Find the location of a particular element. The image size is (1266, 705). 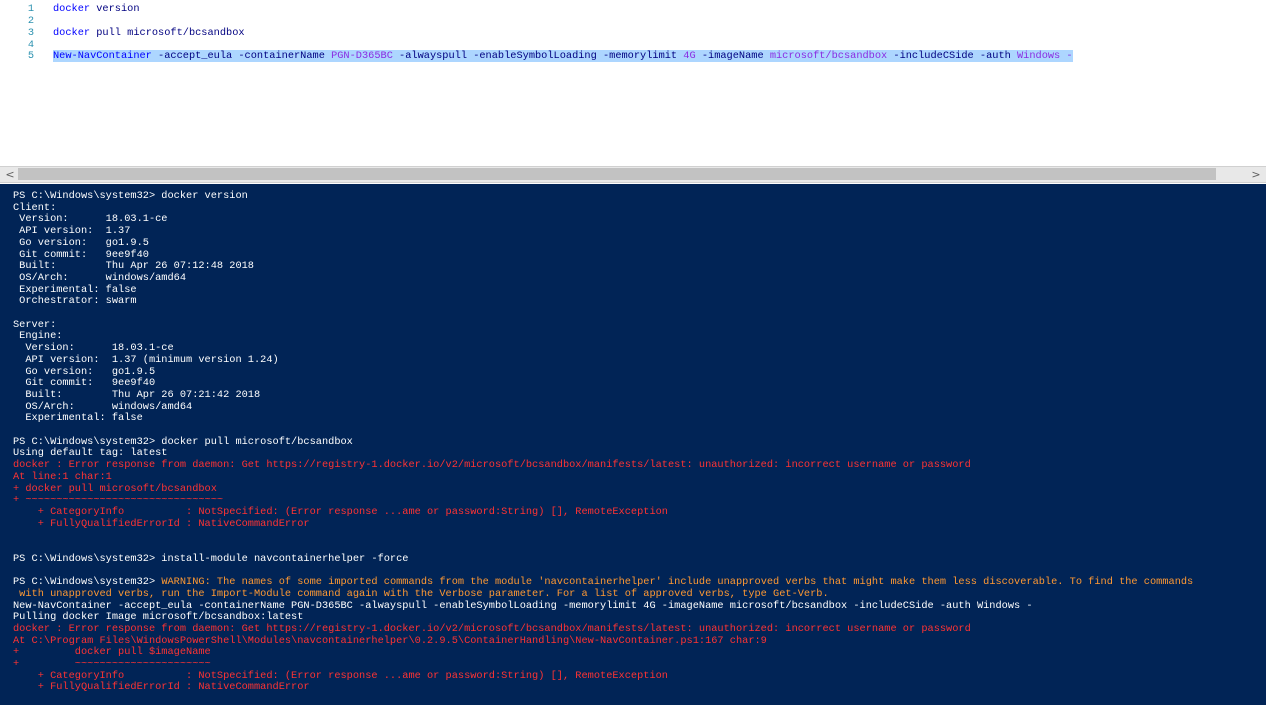

console-line: PS C:\Windows\system32> docker version is located at coordinates (130, 196).